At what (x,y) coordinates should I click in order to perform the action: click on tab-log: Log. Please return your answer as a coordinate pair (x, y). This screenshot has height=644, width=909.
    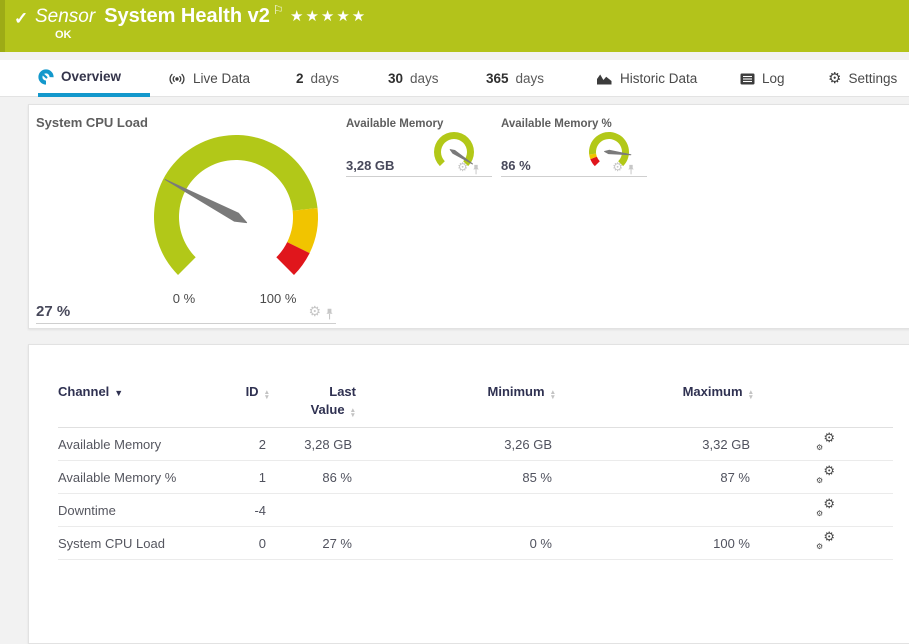
    Looking at the image, I should click on (767, 78).